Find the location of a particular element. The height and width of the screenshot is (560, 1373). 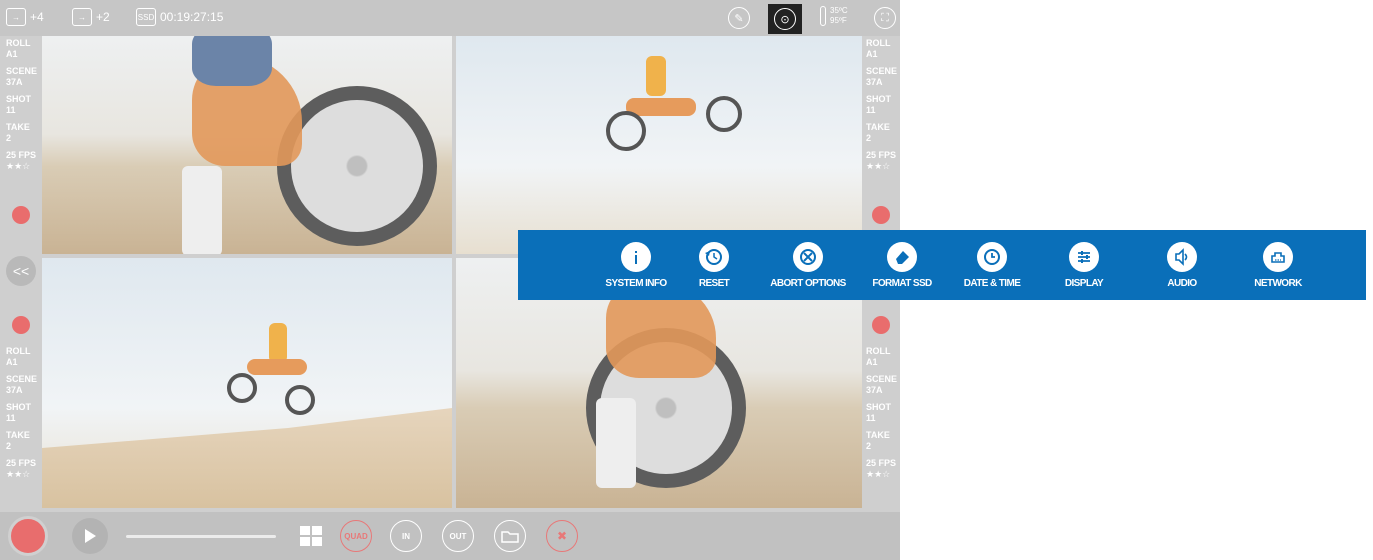

out-point-button: OUT is located at coordinates (458, 536).